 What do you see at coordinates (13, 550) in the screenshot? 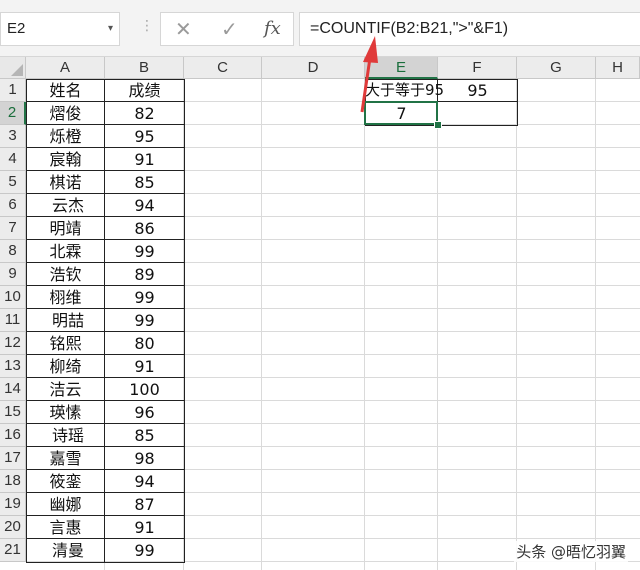
I see `row-header-21: 21` at bounding box center [13, 550].